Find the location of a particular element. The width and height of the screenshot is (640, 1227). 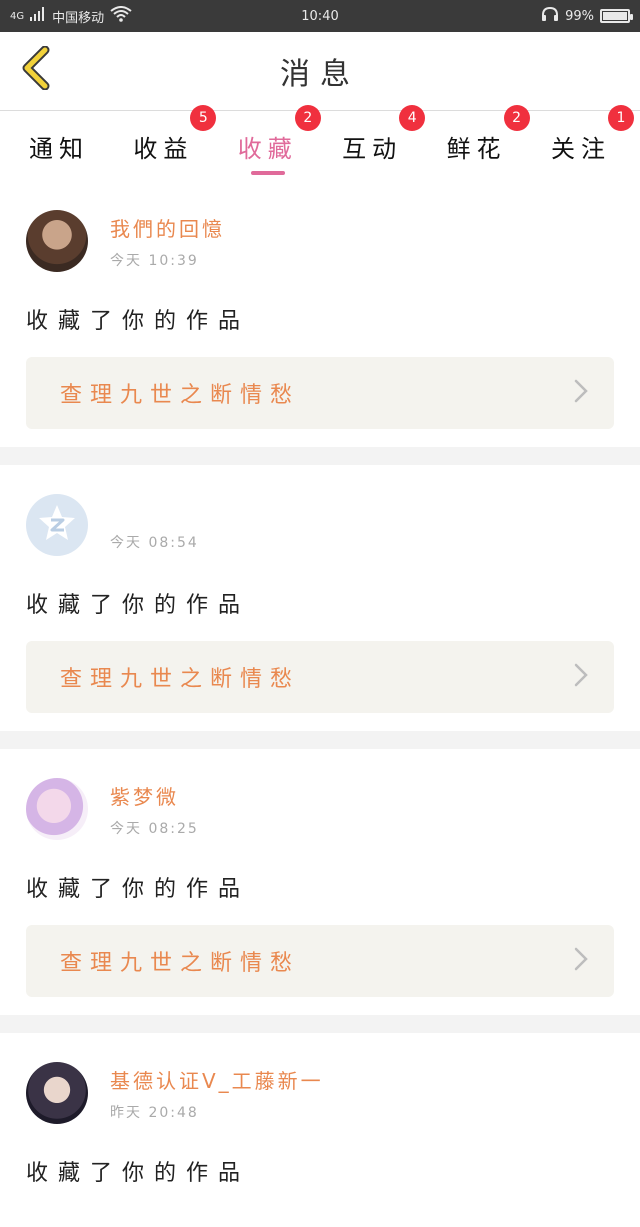

battery-icon is located at coordinates (616, 16).